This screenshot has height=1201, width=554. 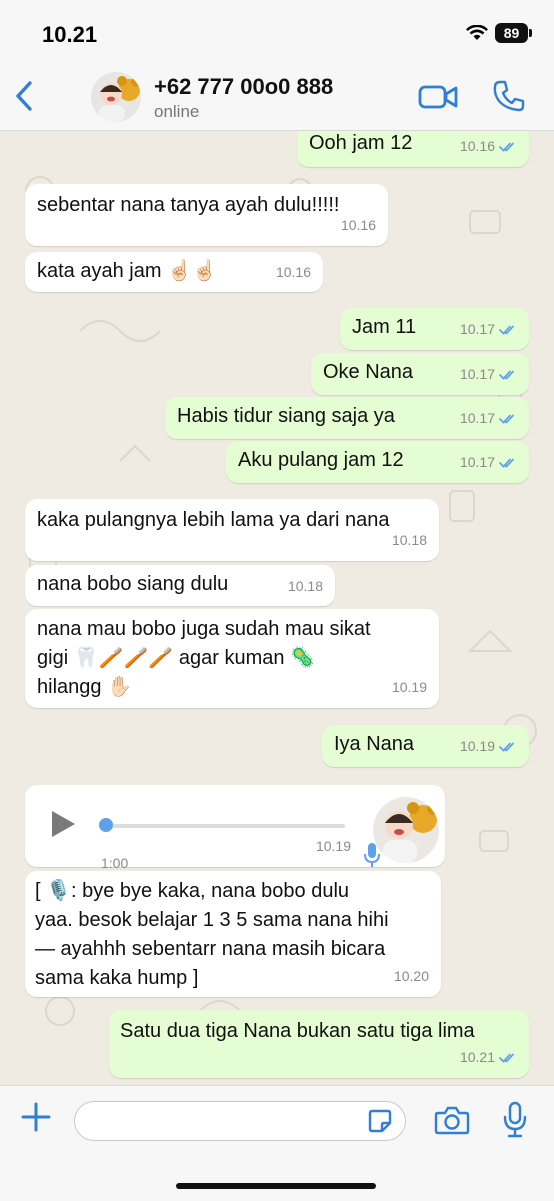 I want to click on message-bubble-outgoing: Habis tidur siang saja ya 10.17, so click(x=347, y=418).